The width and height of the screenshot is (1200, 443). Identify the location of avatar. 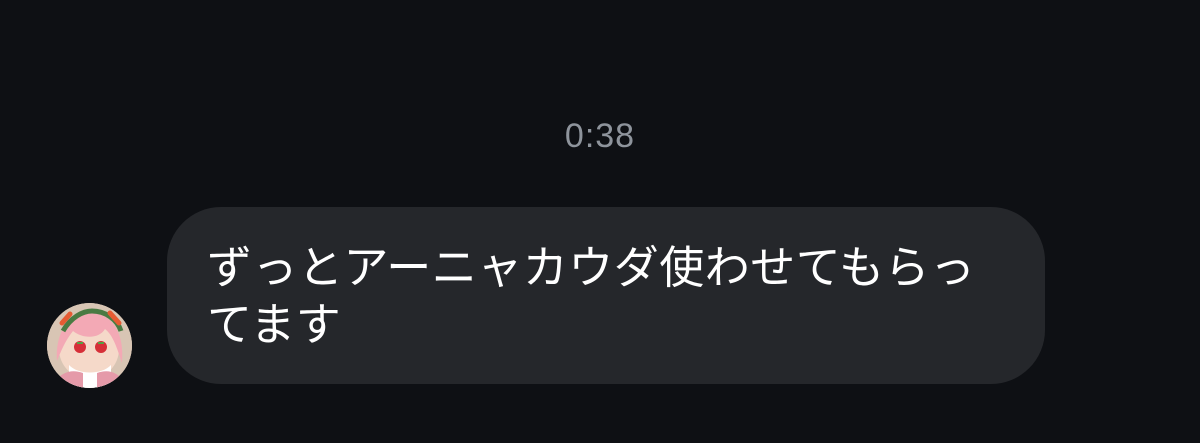
(89, 345).